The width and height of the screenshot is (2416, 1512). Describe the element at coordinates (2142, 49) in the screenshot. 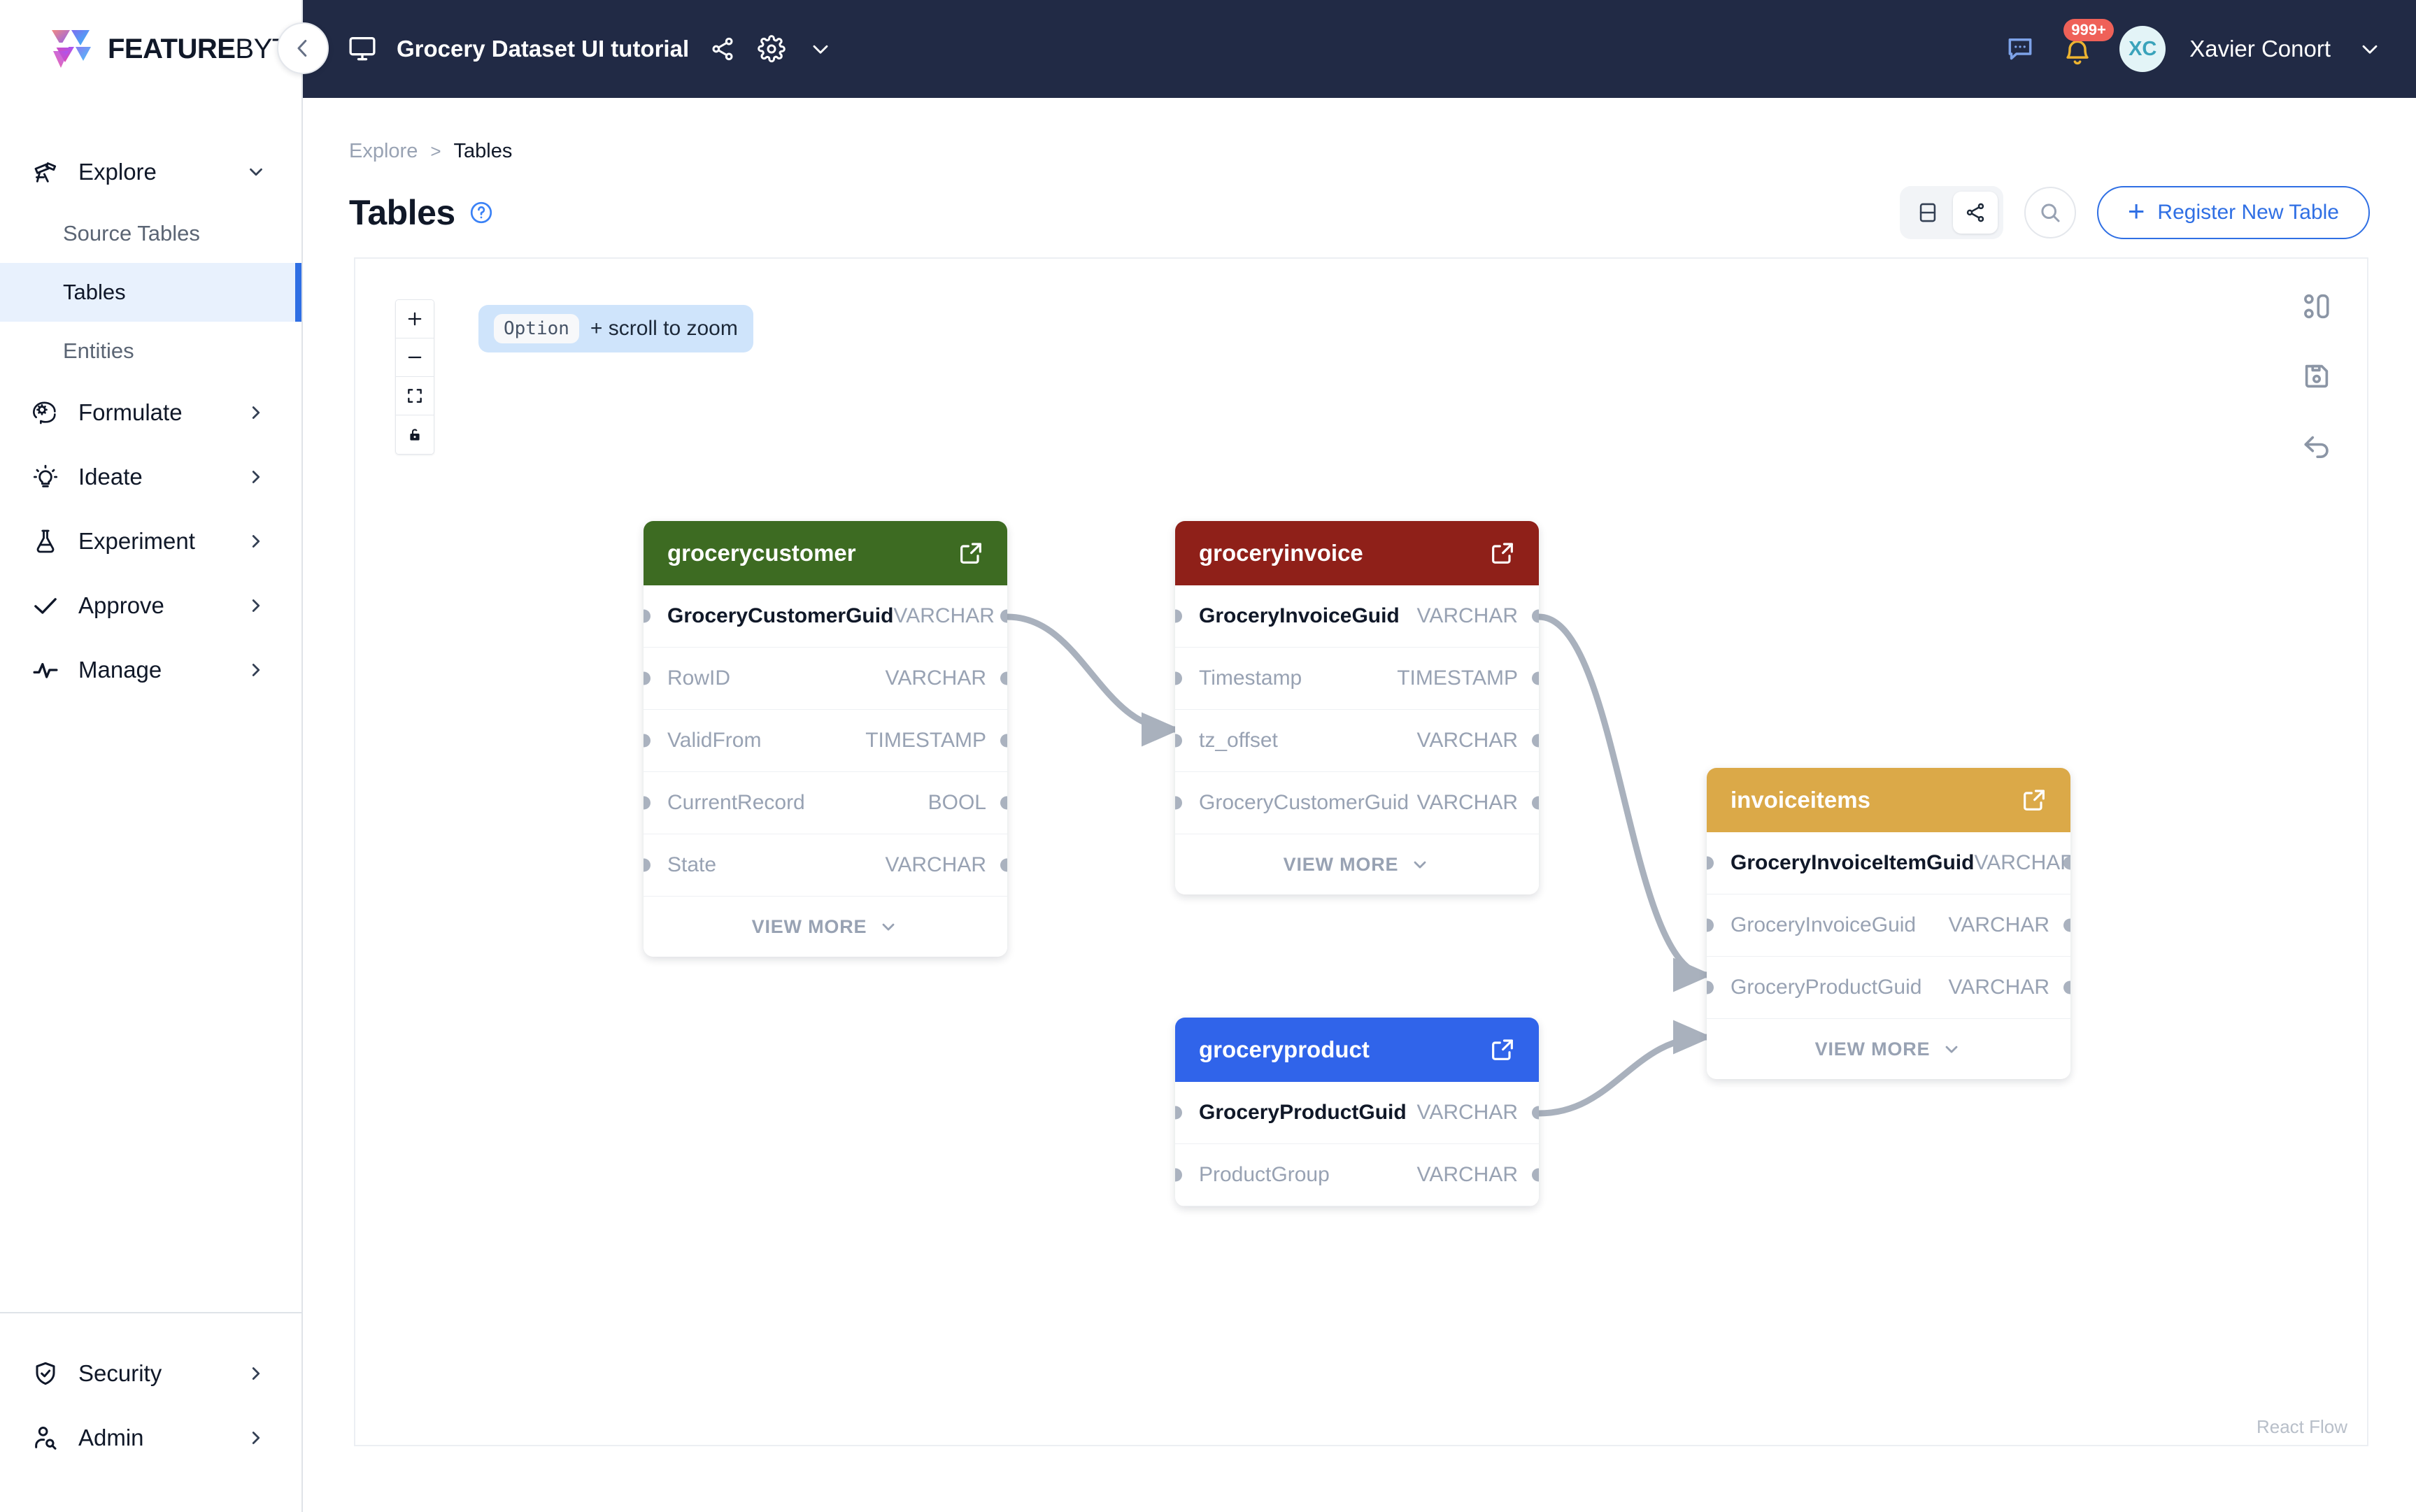

I see `avatar: XC` at that location.